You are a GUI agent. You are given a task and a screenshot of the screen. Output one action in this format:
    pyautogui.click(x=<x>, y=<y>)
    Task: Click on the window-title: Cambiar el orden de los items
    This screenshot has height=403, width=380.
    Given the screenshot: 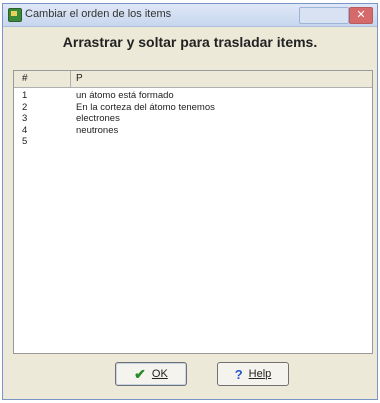 What is the action you would take?
    pyautogui.click(x=98, y=14)
    